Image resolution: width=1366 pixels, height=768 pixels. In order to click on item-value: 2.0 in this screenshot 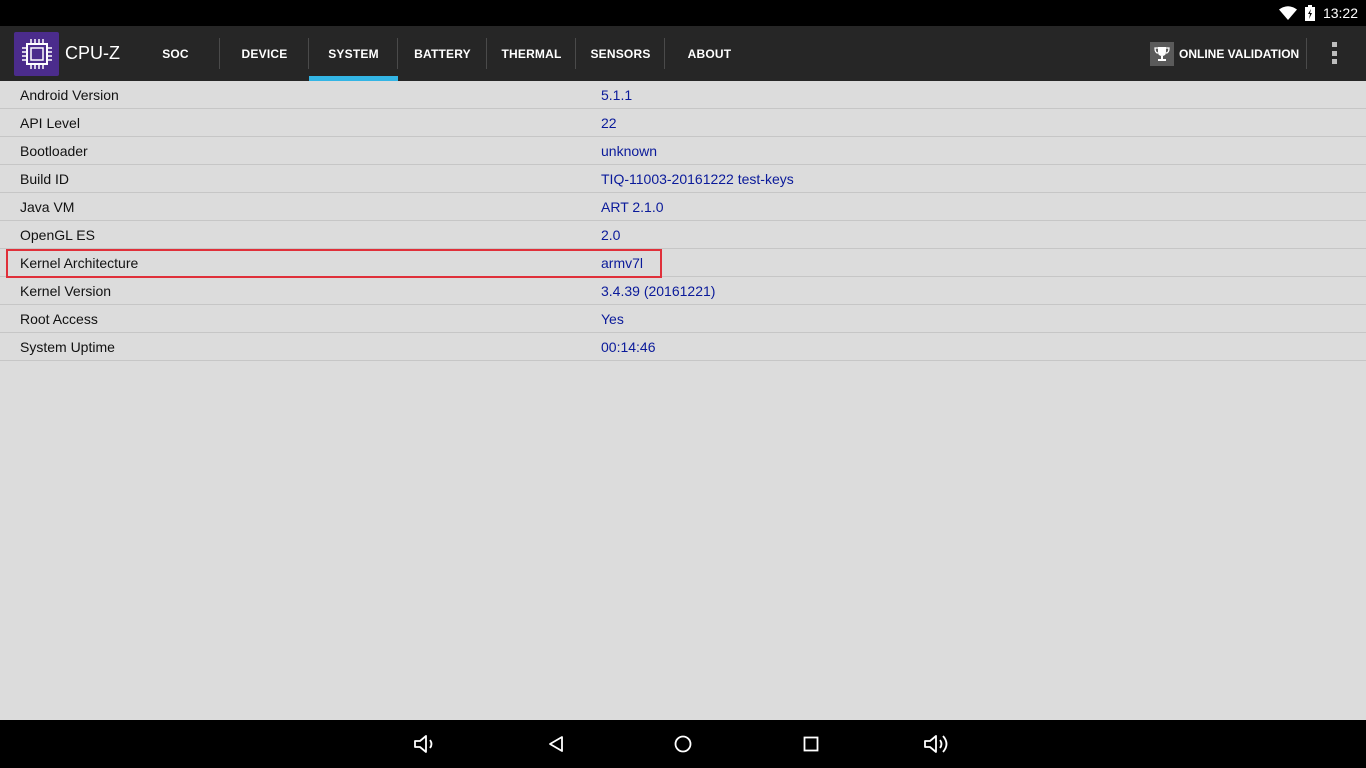, I will do `click(611, 235)`.